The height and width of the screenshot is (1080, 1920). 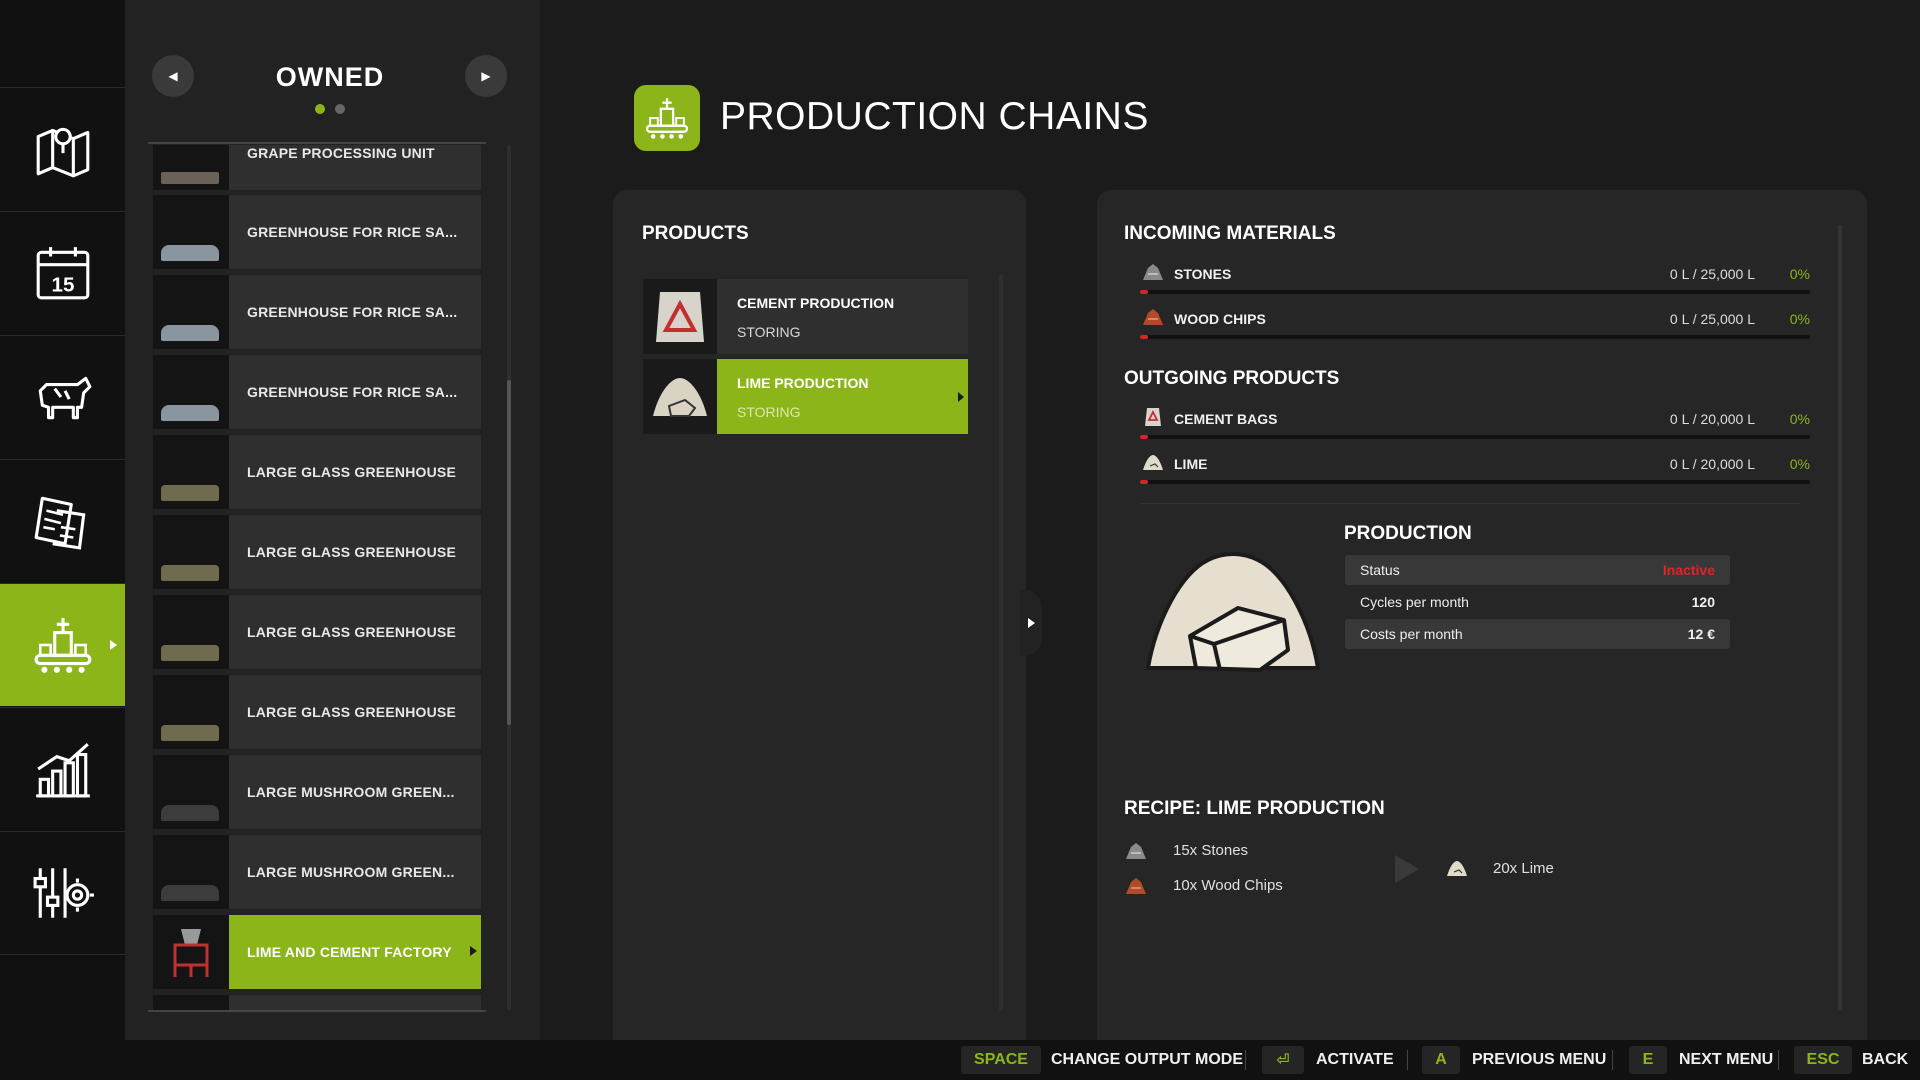 I want to click on list-item-selected: LIME AND CEMENT FACTORY, so click(x=317, y=952).